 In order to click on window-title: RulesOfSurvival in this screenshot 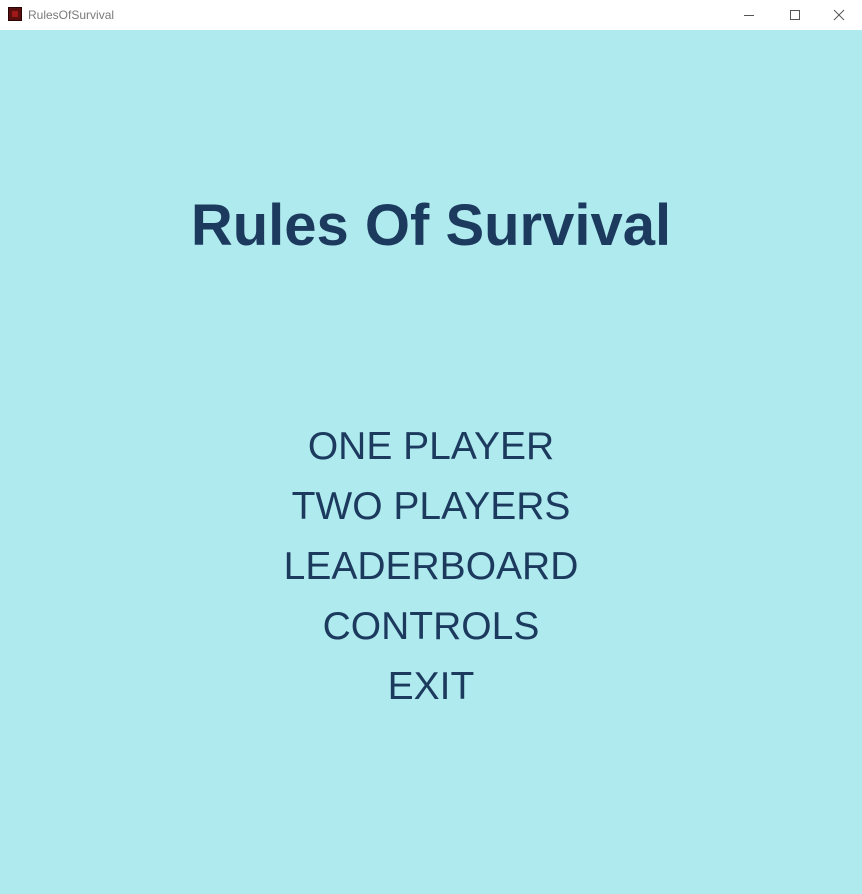, I will do `click(71, 15)`.